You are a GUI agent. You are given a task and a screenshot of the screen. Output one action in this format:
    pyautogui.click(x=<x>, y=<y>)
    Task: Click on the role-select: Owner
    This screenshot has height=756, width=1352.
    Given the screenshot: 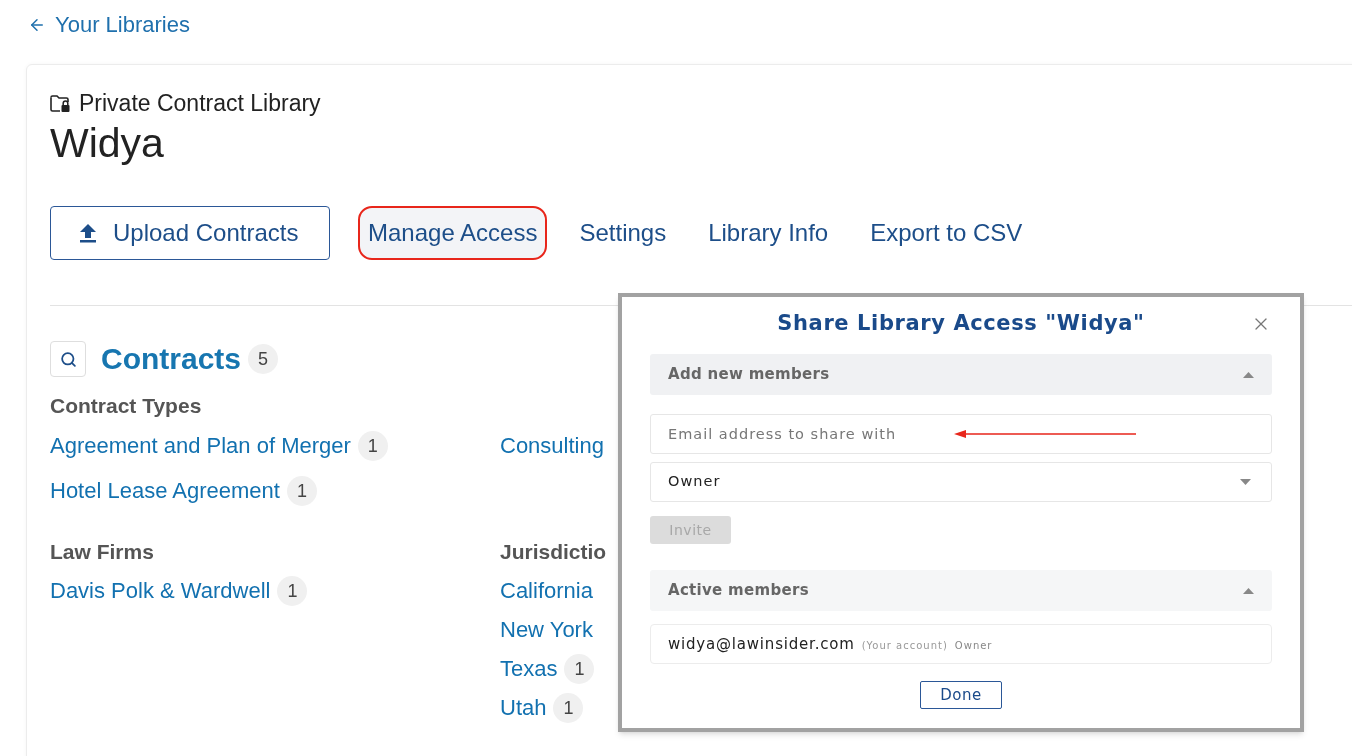 What is the action you would take?
    pyautogui.click(x=961, y=482)
    